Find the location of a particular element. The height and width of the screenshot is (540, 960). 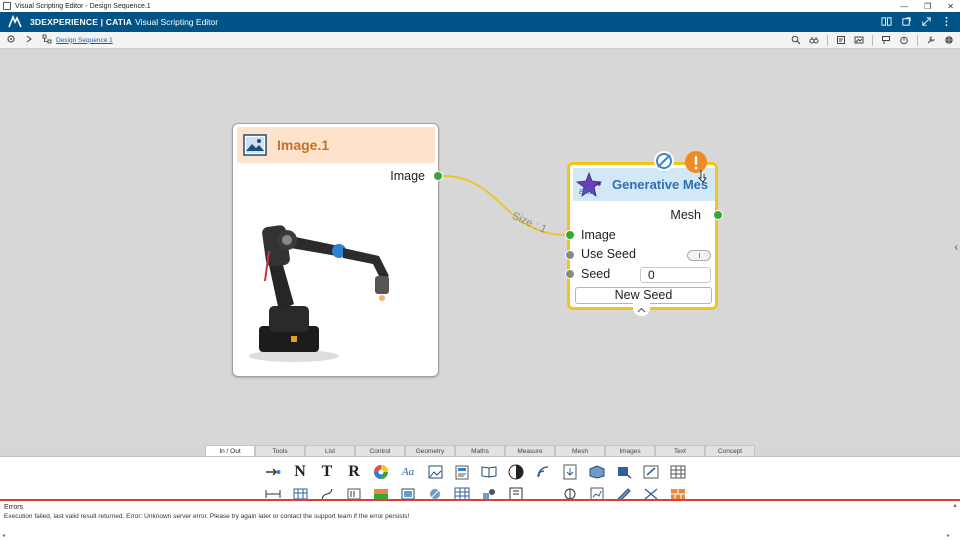

generative-star-icon: Beta is located at coordinates (590, 185).